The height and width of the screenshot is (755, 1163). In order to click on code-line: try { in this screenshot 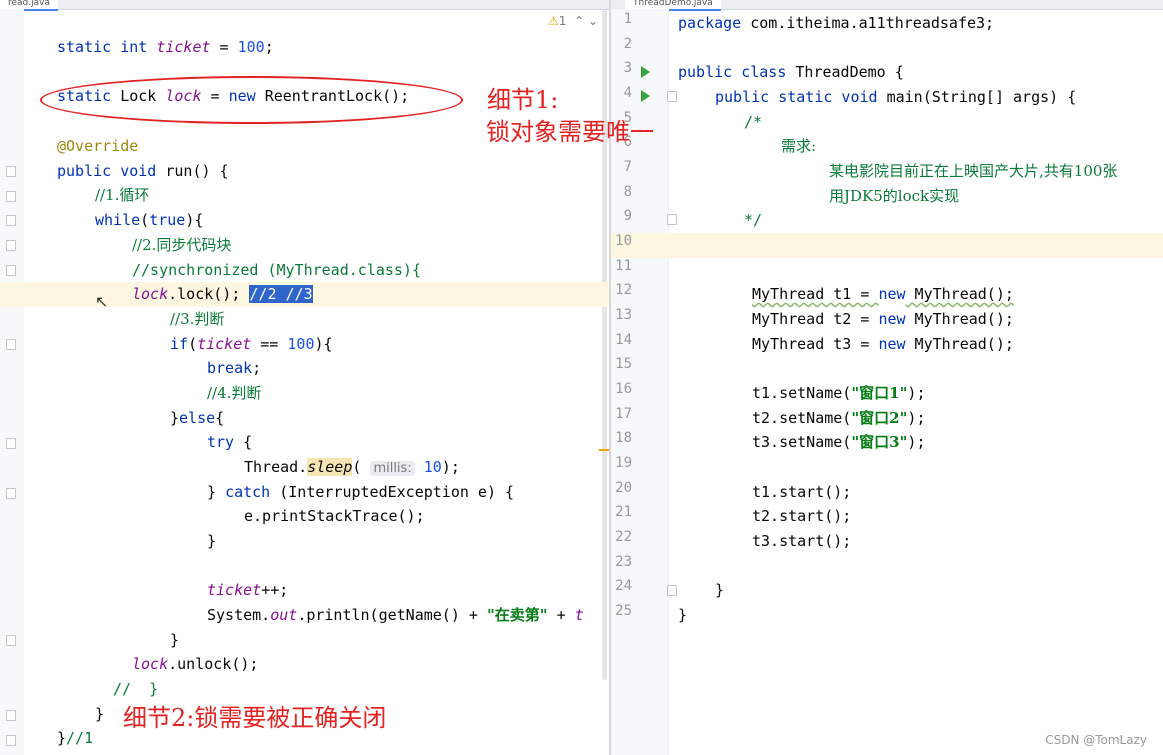, I will do `click(305, 442)`.